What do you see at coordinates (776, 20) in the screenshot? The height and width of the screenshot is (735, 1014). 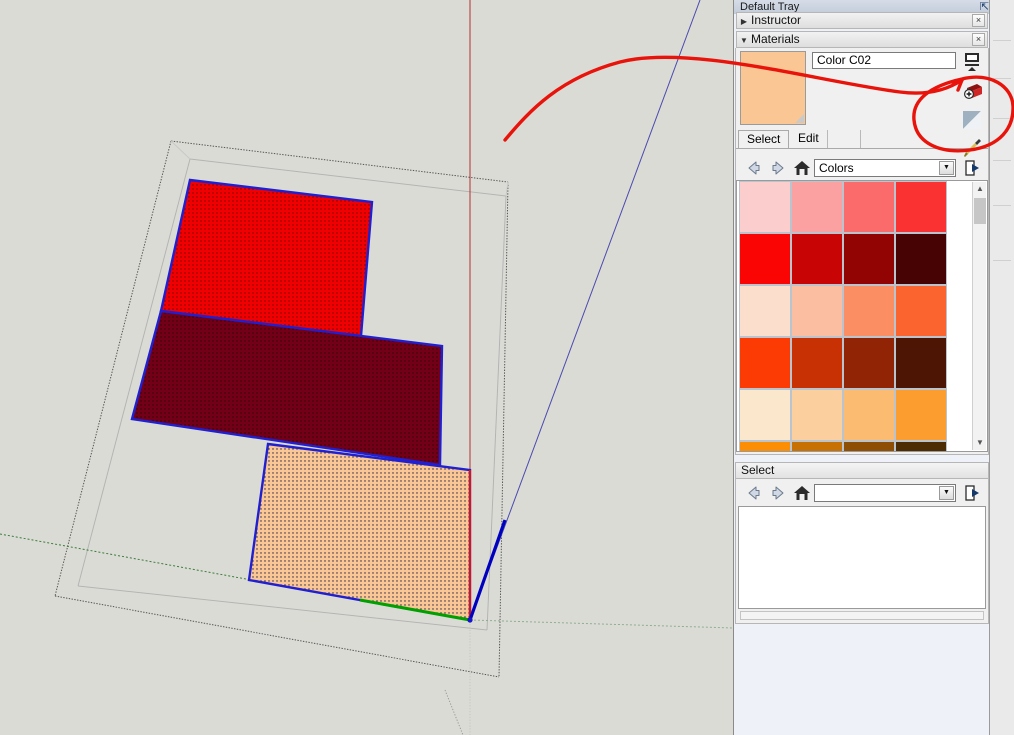 I see `panel-title-instructor: Instructor` at bounding box center [776, 20].